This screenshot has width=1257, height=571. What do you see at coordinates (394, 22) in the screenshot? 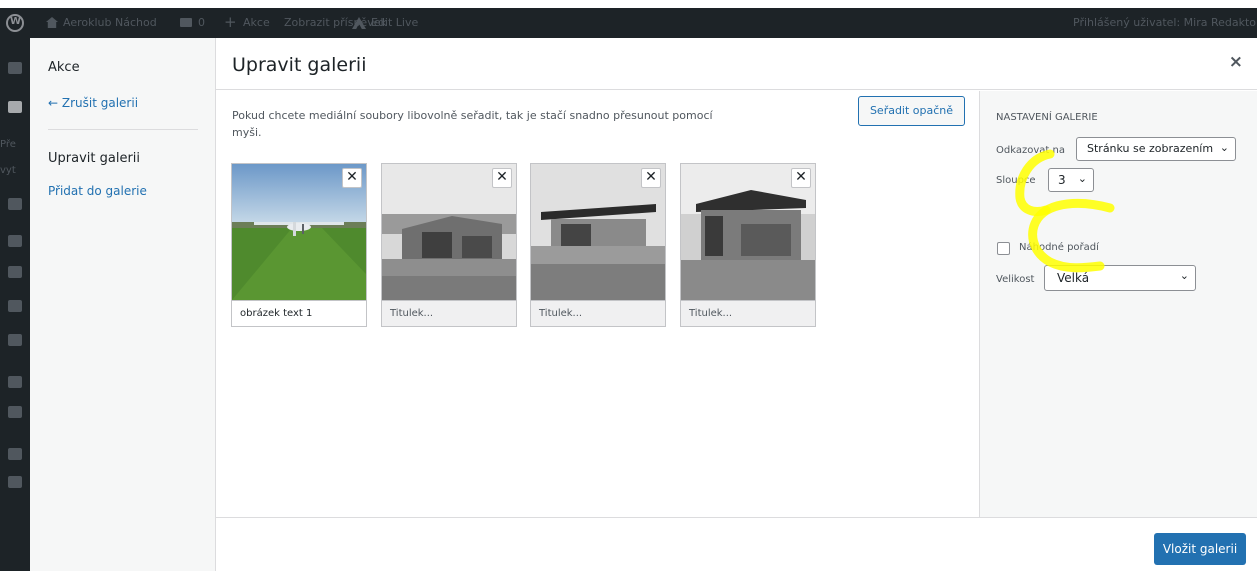
I see `edit-live-link: Edit Live` at bounding box center [394, 22].